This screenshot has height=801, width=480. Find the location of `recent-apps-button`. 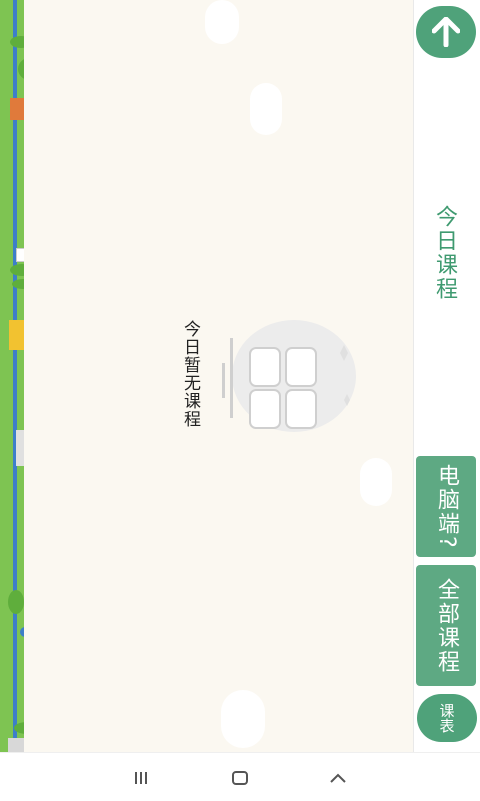

recent-apps-button is located at coordinates (141, 778).